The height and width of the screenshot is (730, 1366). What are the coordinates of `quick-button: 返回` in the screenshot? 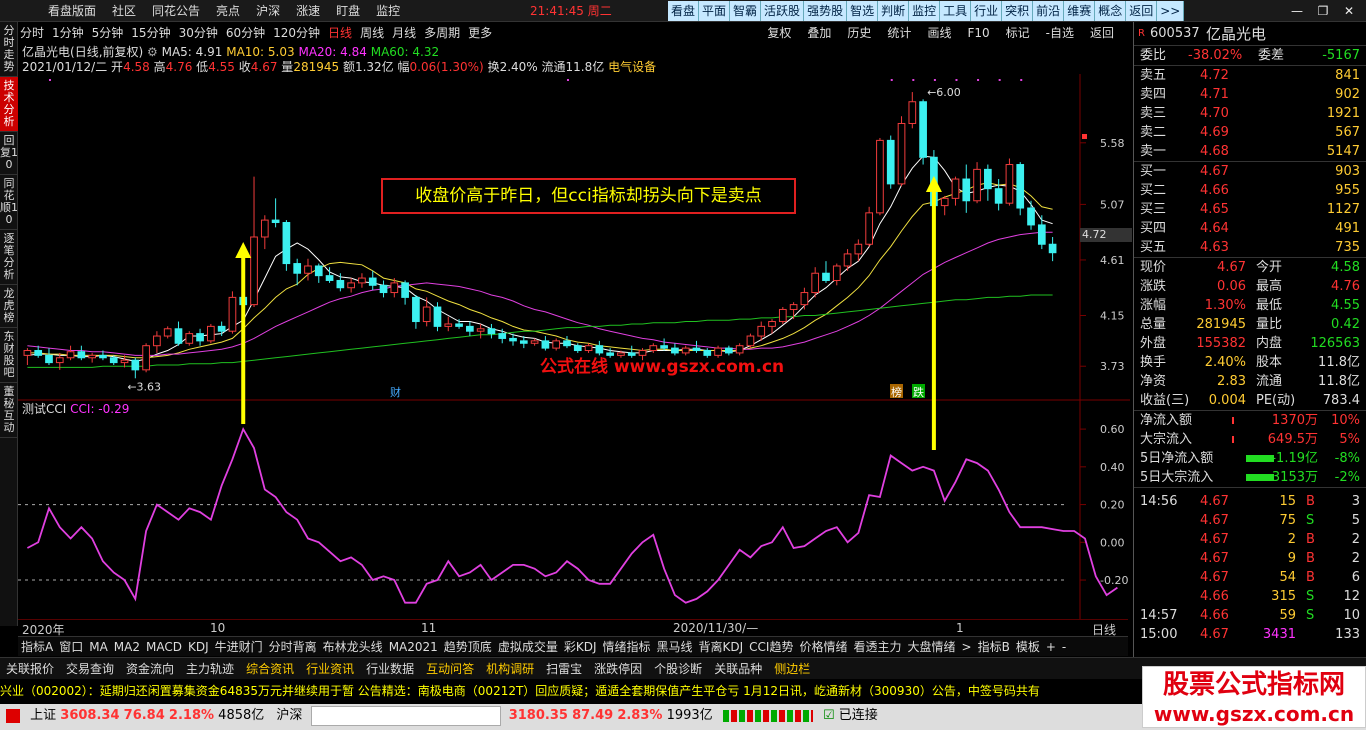 It's located at (1142, 11).